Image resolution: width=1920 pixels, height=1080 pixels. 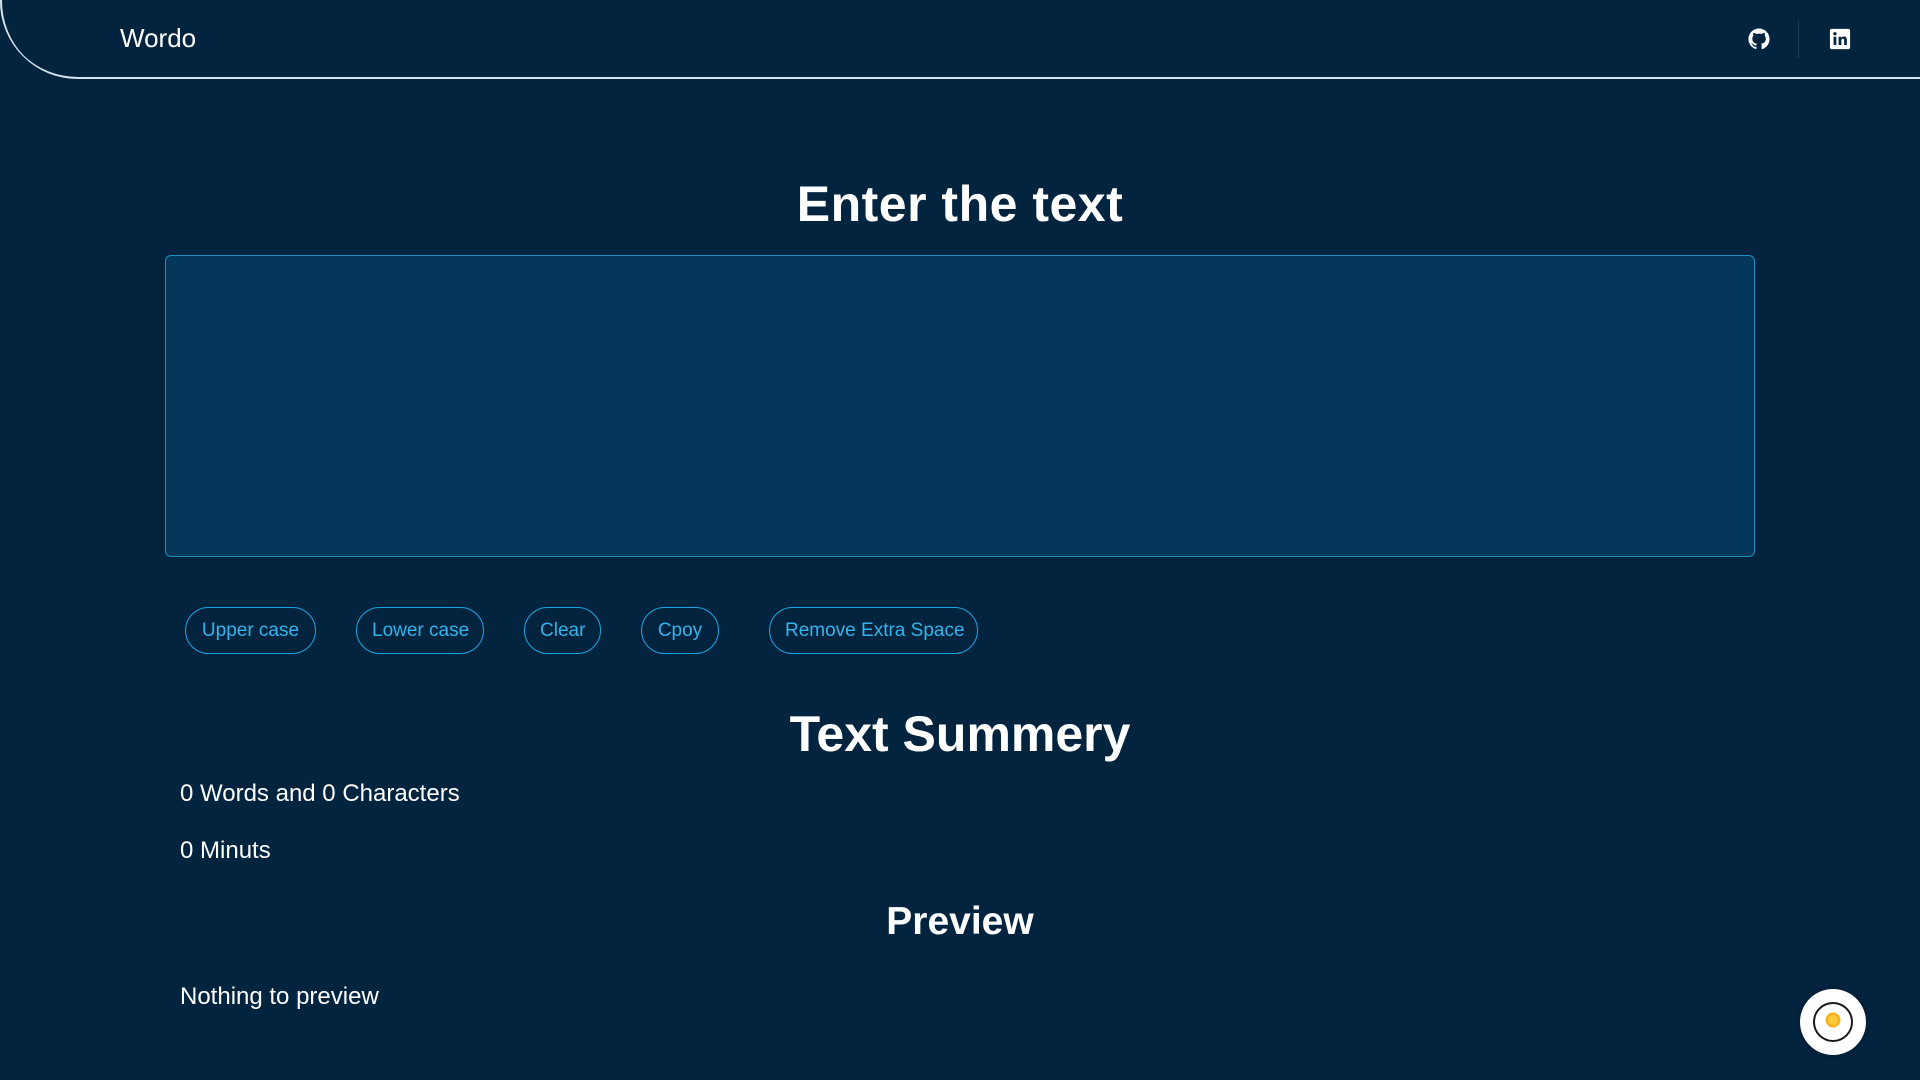 I want to click on theme-toggle-button, so click(x=1833, y=1022).